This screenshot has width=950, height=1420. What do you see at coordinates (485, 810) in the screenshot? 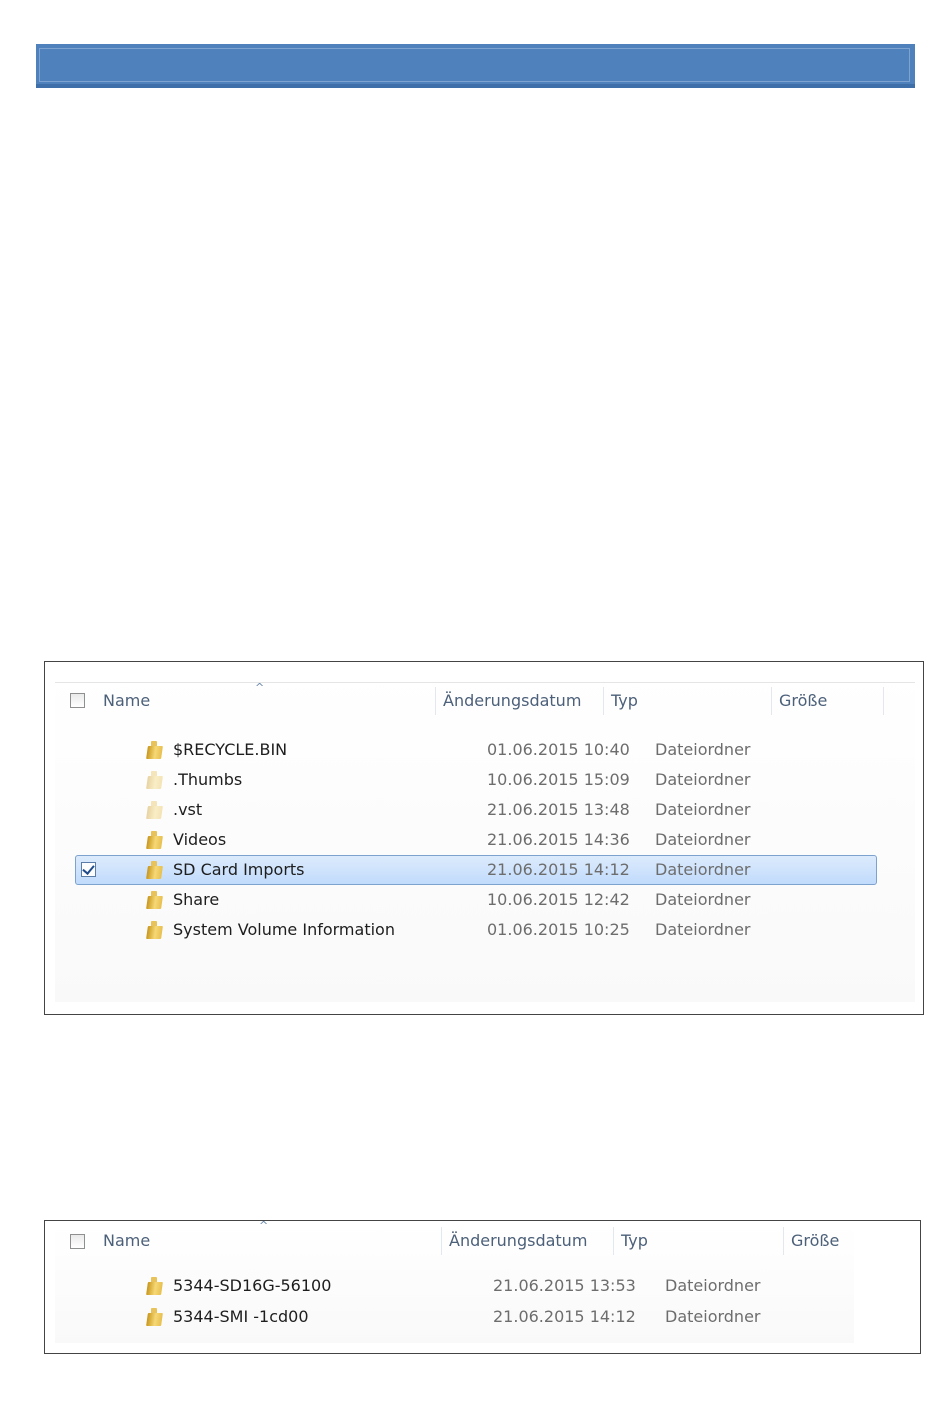
I see `file-row: .vst 21.06.2015 13:48 Dateiordner` at bounding box center [485, 810].